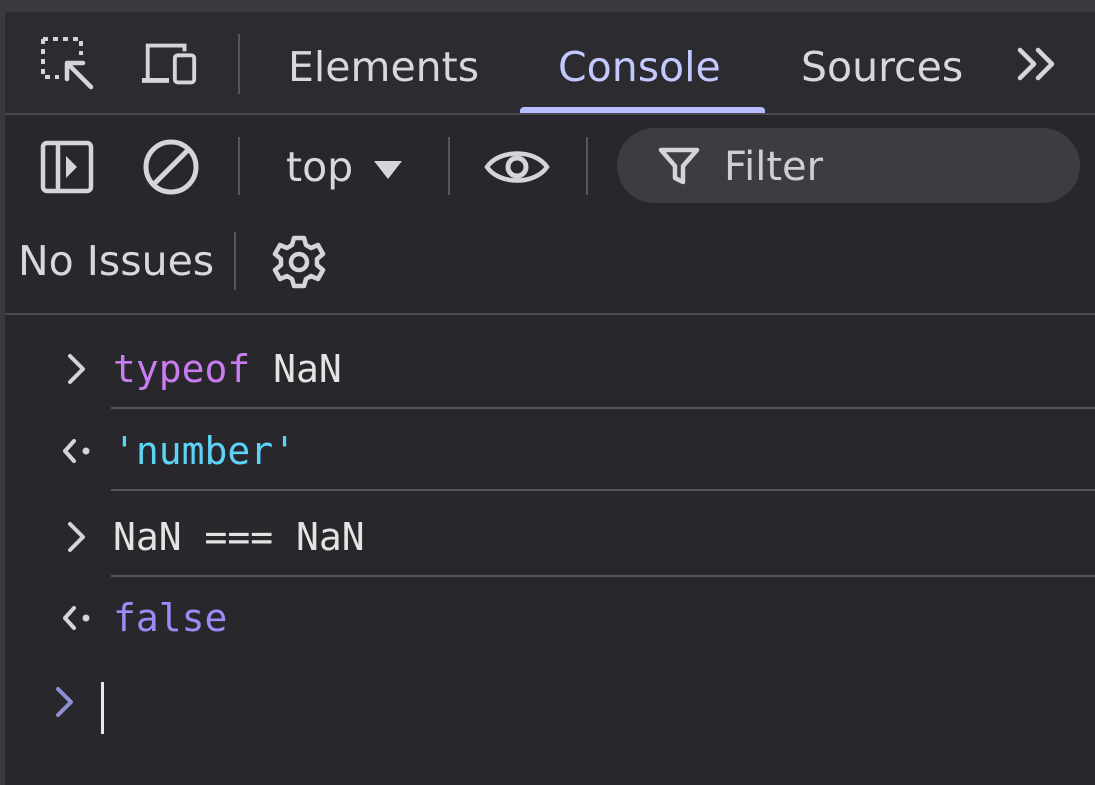  Describe the element at coordinates (679, 166) in the screenshot. I see `filter-funnel-icon` at that location.